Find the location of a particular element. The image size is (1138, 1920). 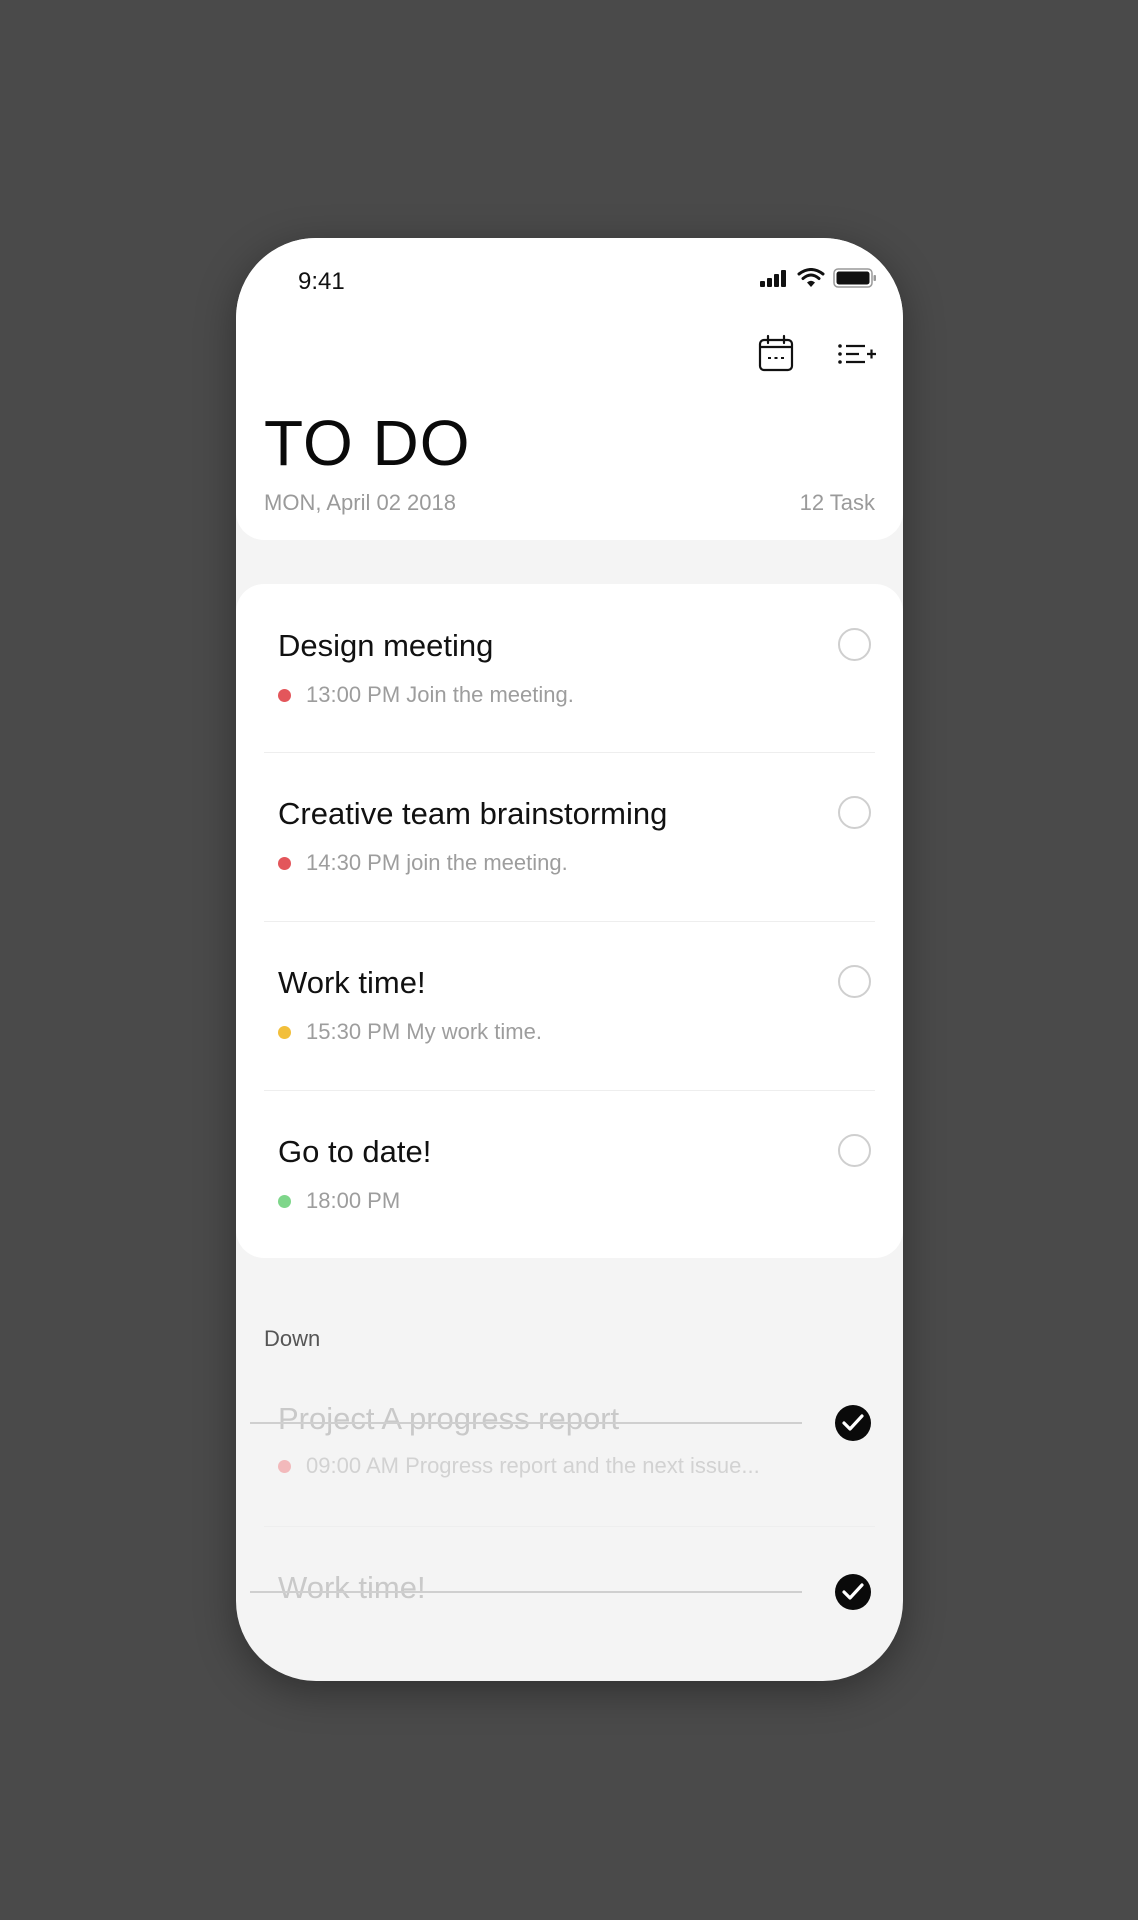

wifi-icon is located at coordinates (811, 277).